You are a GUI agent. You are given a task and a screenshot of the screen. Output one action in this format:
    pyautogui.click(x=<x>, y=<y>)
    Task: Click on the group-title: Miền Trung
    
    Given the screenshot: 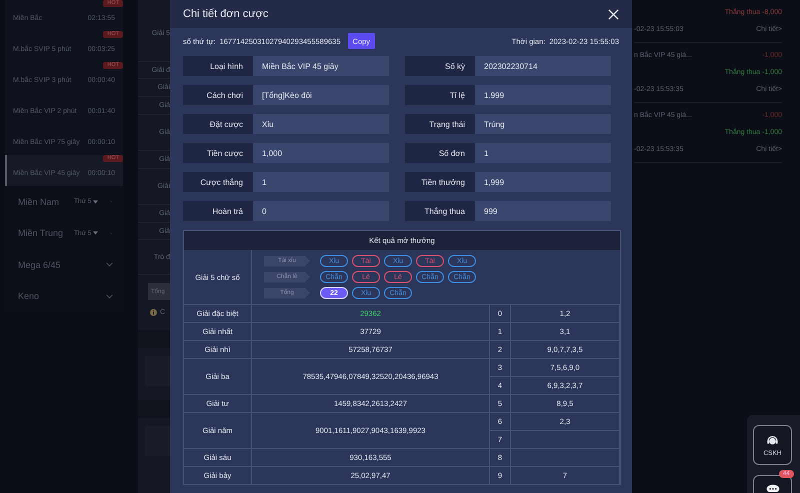 What is the action you would take?
    pyautogui.click(x=40, y=233)
    